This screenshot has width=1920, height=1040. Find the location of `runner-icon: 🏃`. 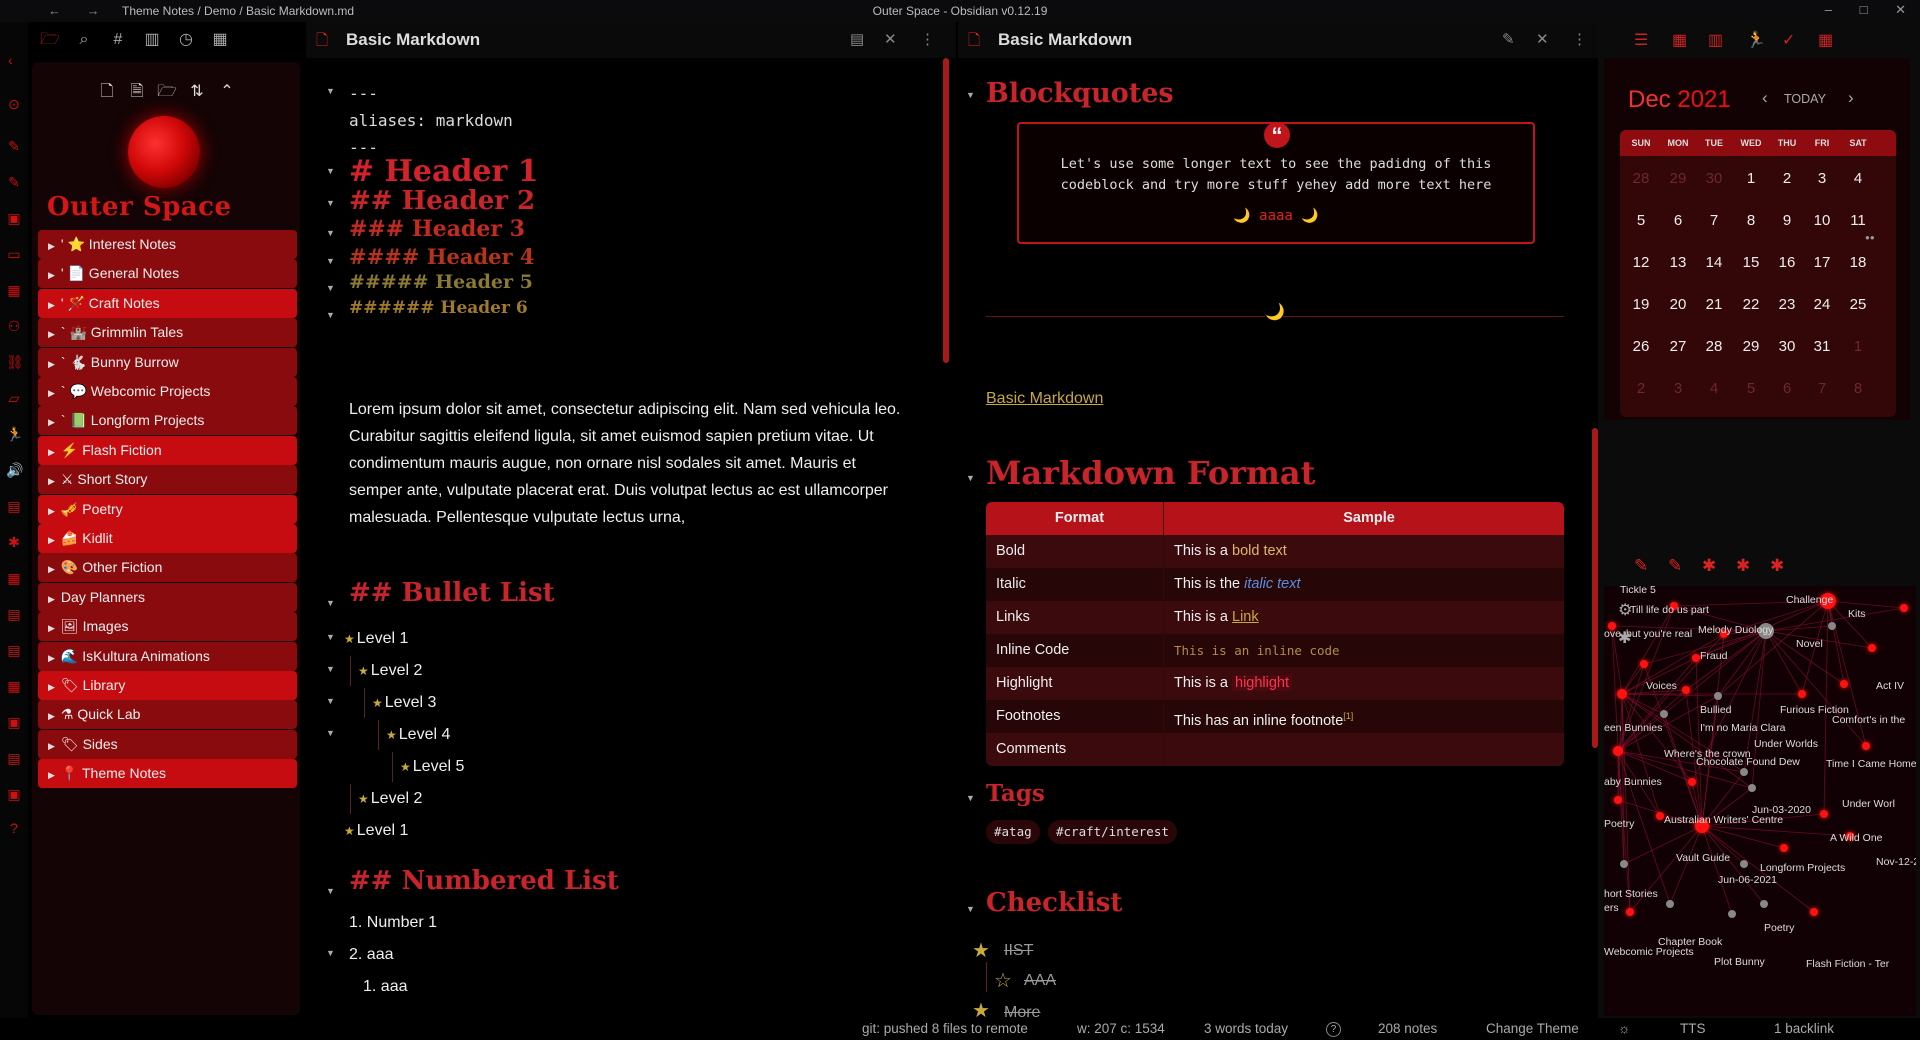

runner-icon: 🏃 is located at coordinates (1756, 40).